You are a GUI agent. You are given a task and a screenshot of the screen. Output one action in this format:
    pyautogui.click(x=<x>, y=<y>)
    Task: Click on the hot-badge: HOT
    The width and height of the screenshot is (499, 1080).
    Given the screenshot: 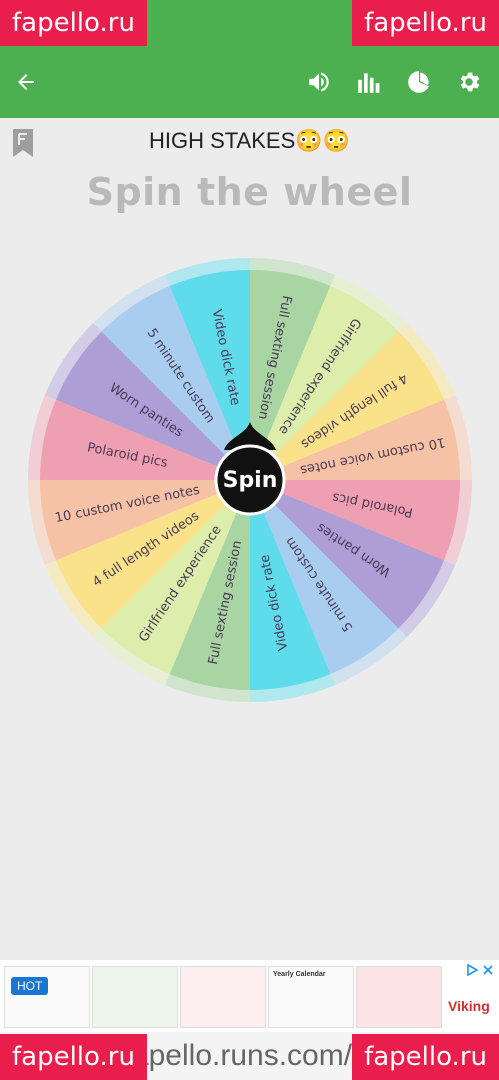 What is the action you would take?
    pyautogui.click(x=30, y=986)
    